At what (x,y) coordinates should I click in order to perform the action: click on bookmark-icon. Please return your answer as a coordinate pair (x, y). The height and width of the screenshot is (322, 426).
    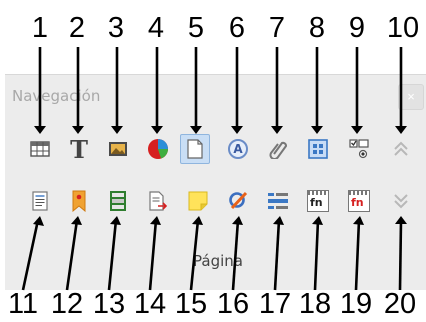
    Looking at the image, I should click on (79, 201).